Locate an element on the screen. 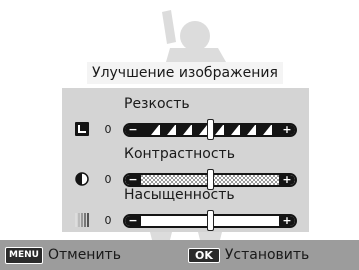  cancel-label: Отменить is located at coordinates (84, 255).